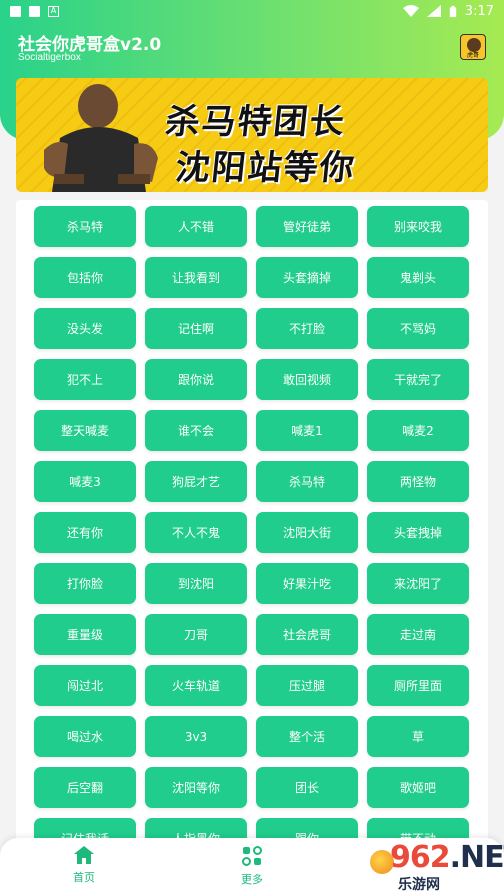  I want to click on status-bar: A 3:17, so click(252, 11).